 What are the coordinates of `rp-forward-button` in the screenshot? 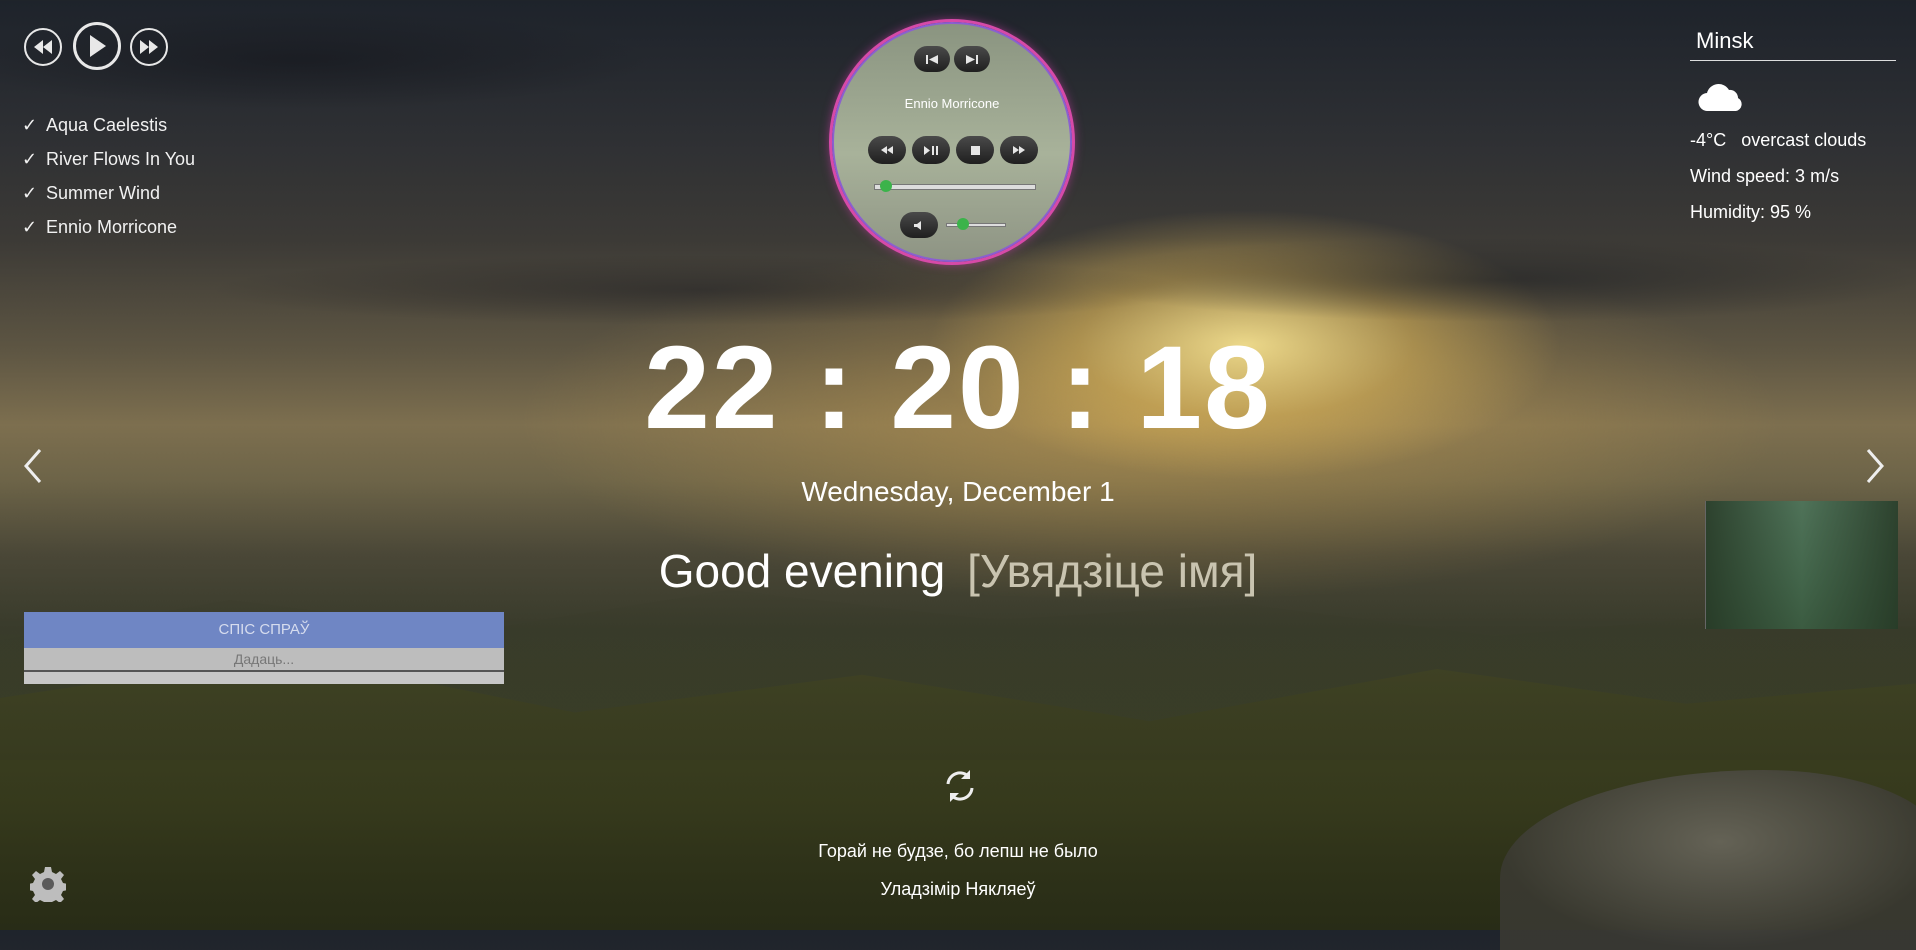 It's located at (1019, 150).